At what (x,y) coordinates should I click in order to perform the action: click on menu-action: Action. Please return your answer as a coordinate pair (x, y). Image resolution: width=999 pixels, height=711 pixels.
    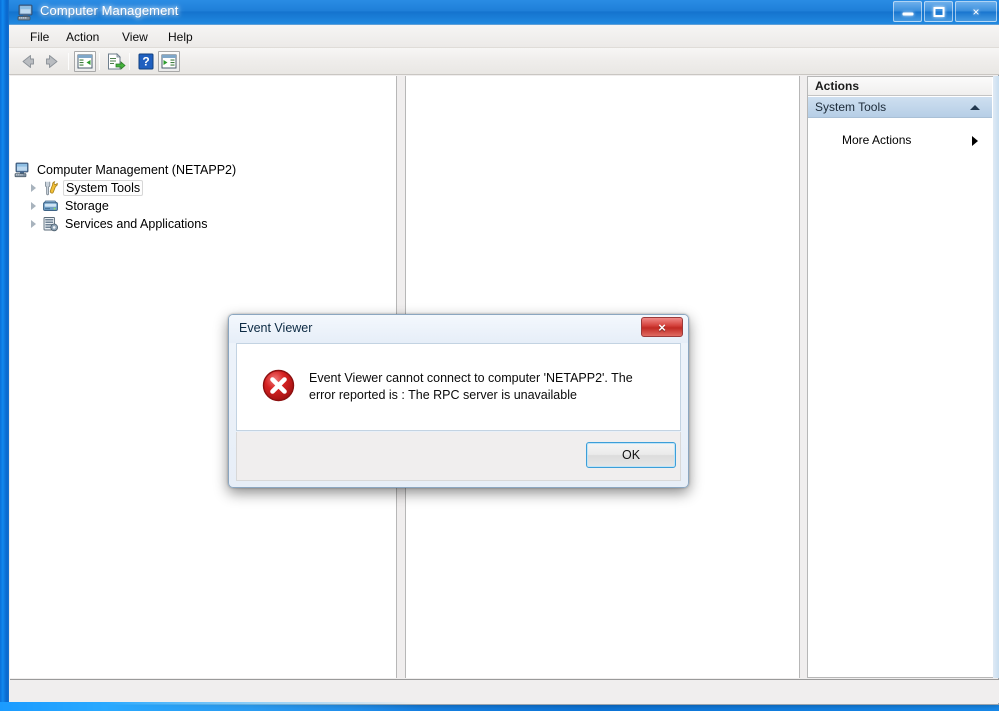
    Looking at the image, I should click on (82, 37).